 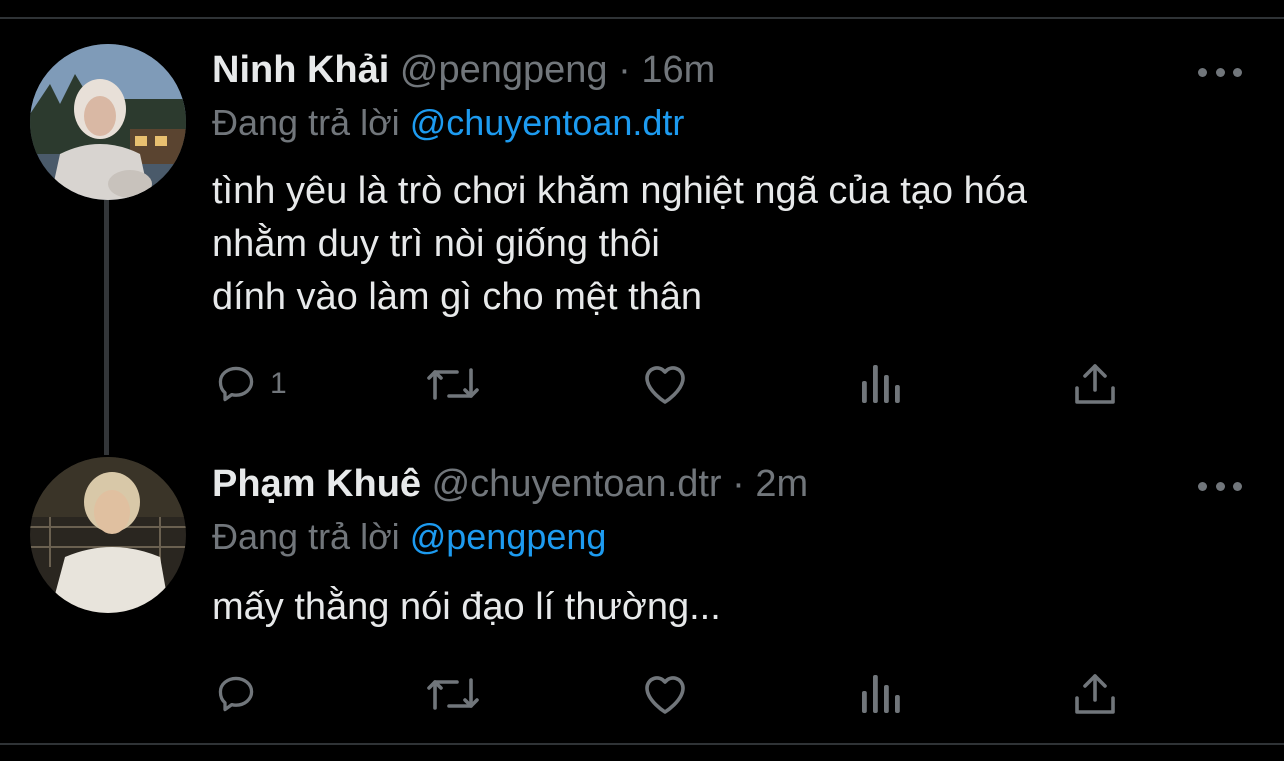 I want to click on tweet-header: Phạm Khuê @chuyentoan.dtr · 2m, so click(x=510, y=484).